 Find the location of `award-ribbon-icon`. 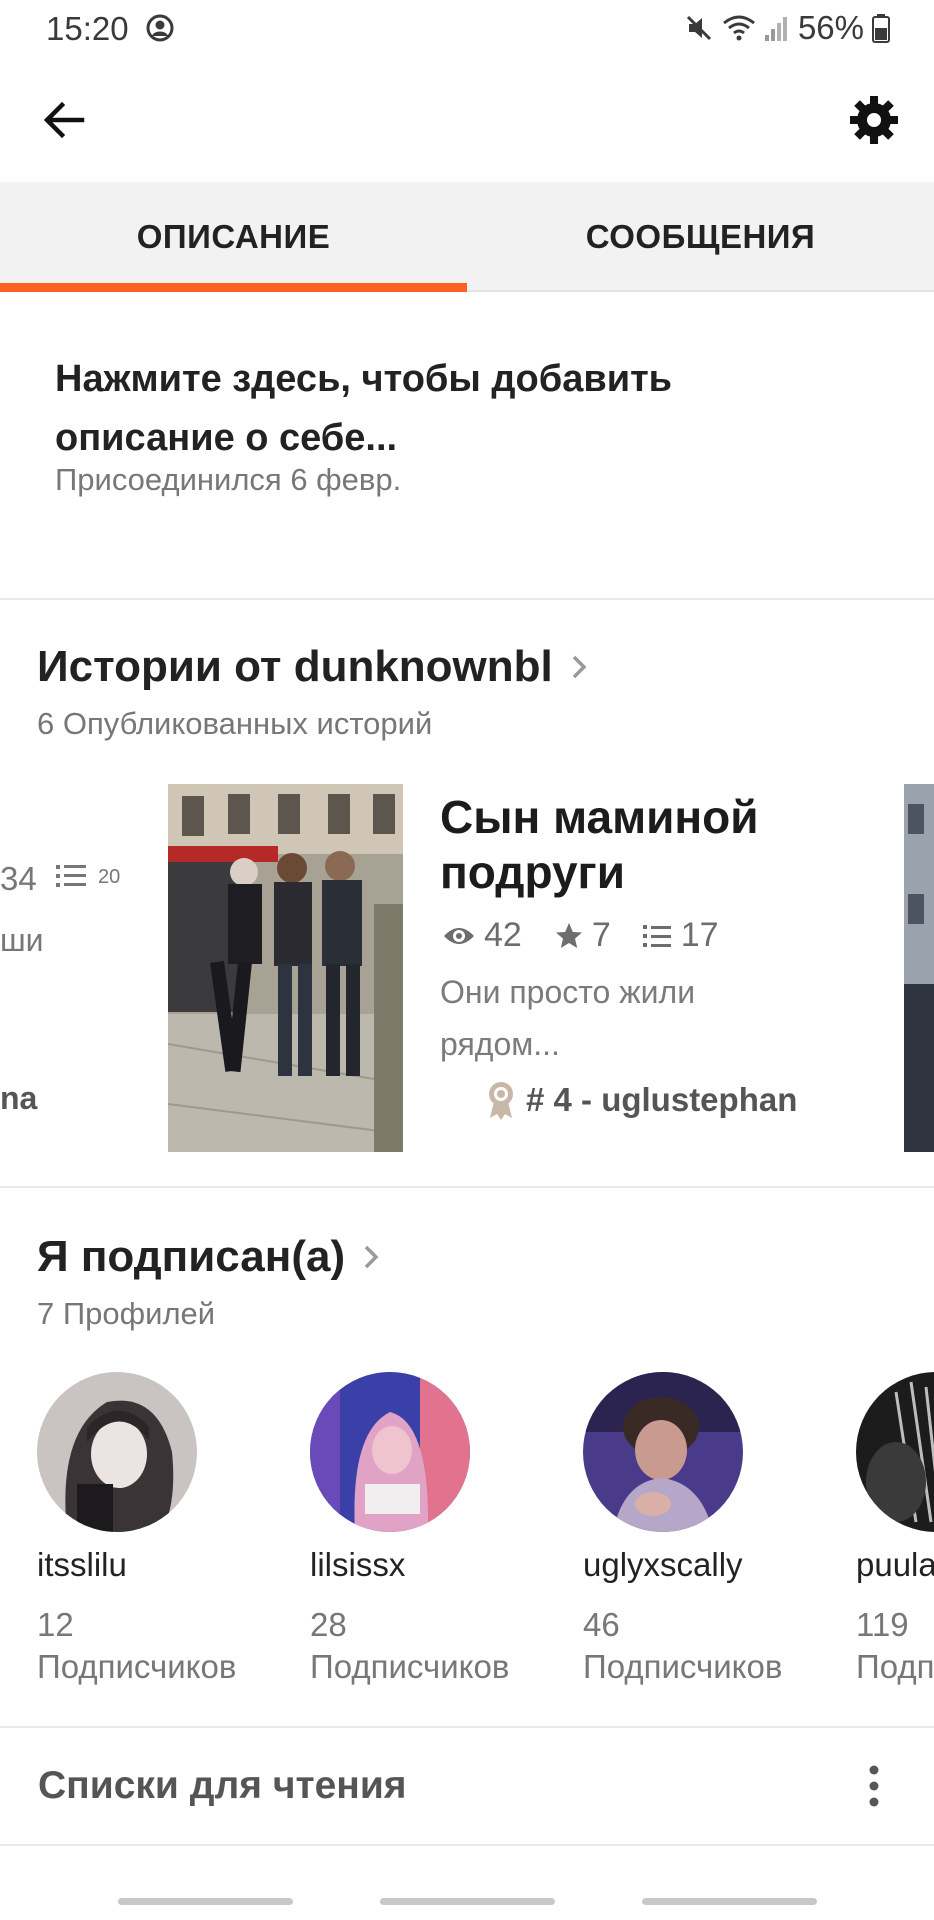

award-ribbon-icon is located at coordinates (501, 1101).